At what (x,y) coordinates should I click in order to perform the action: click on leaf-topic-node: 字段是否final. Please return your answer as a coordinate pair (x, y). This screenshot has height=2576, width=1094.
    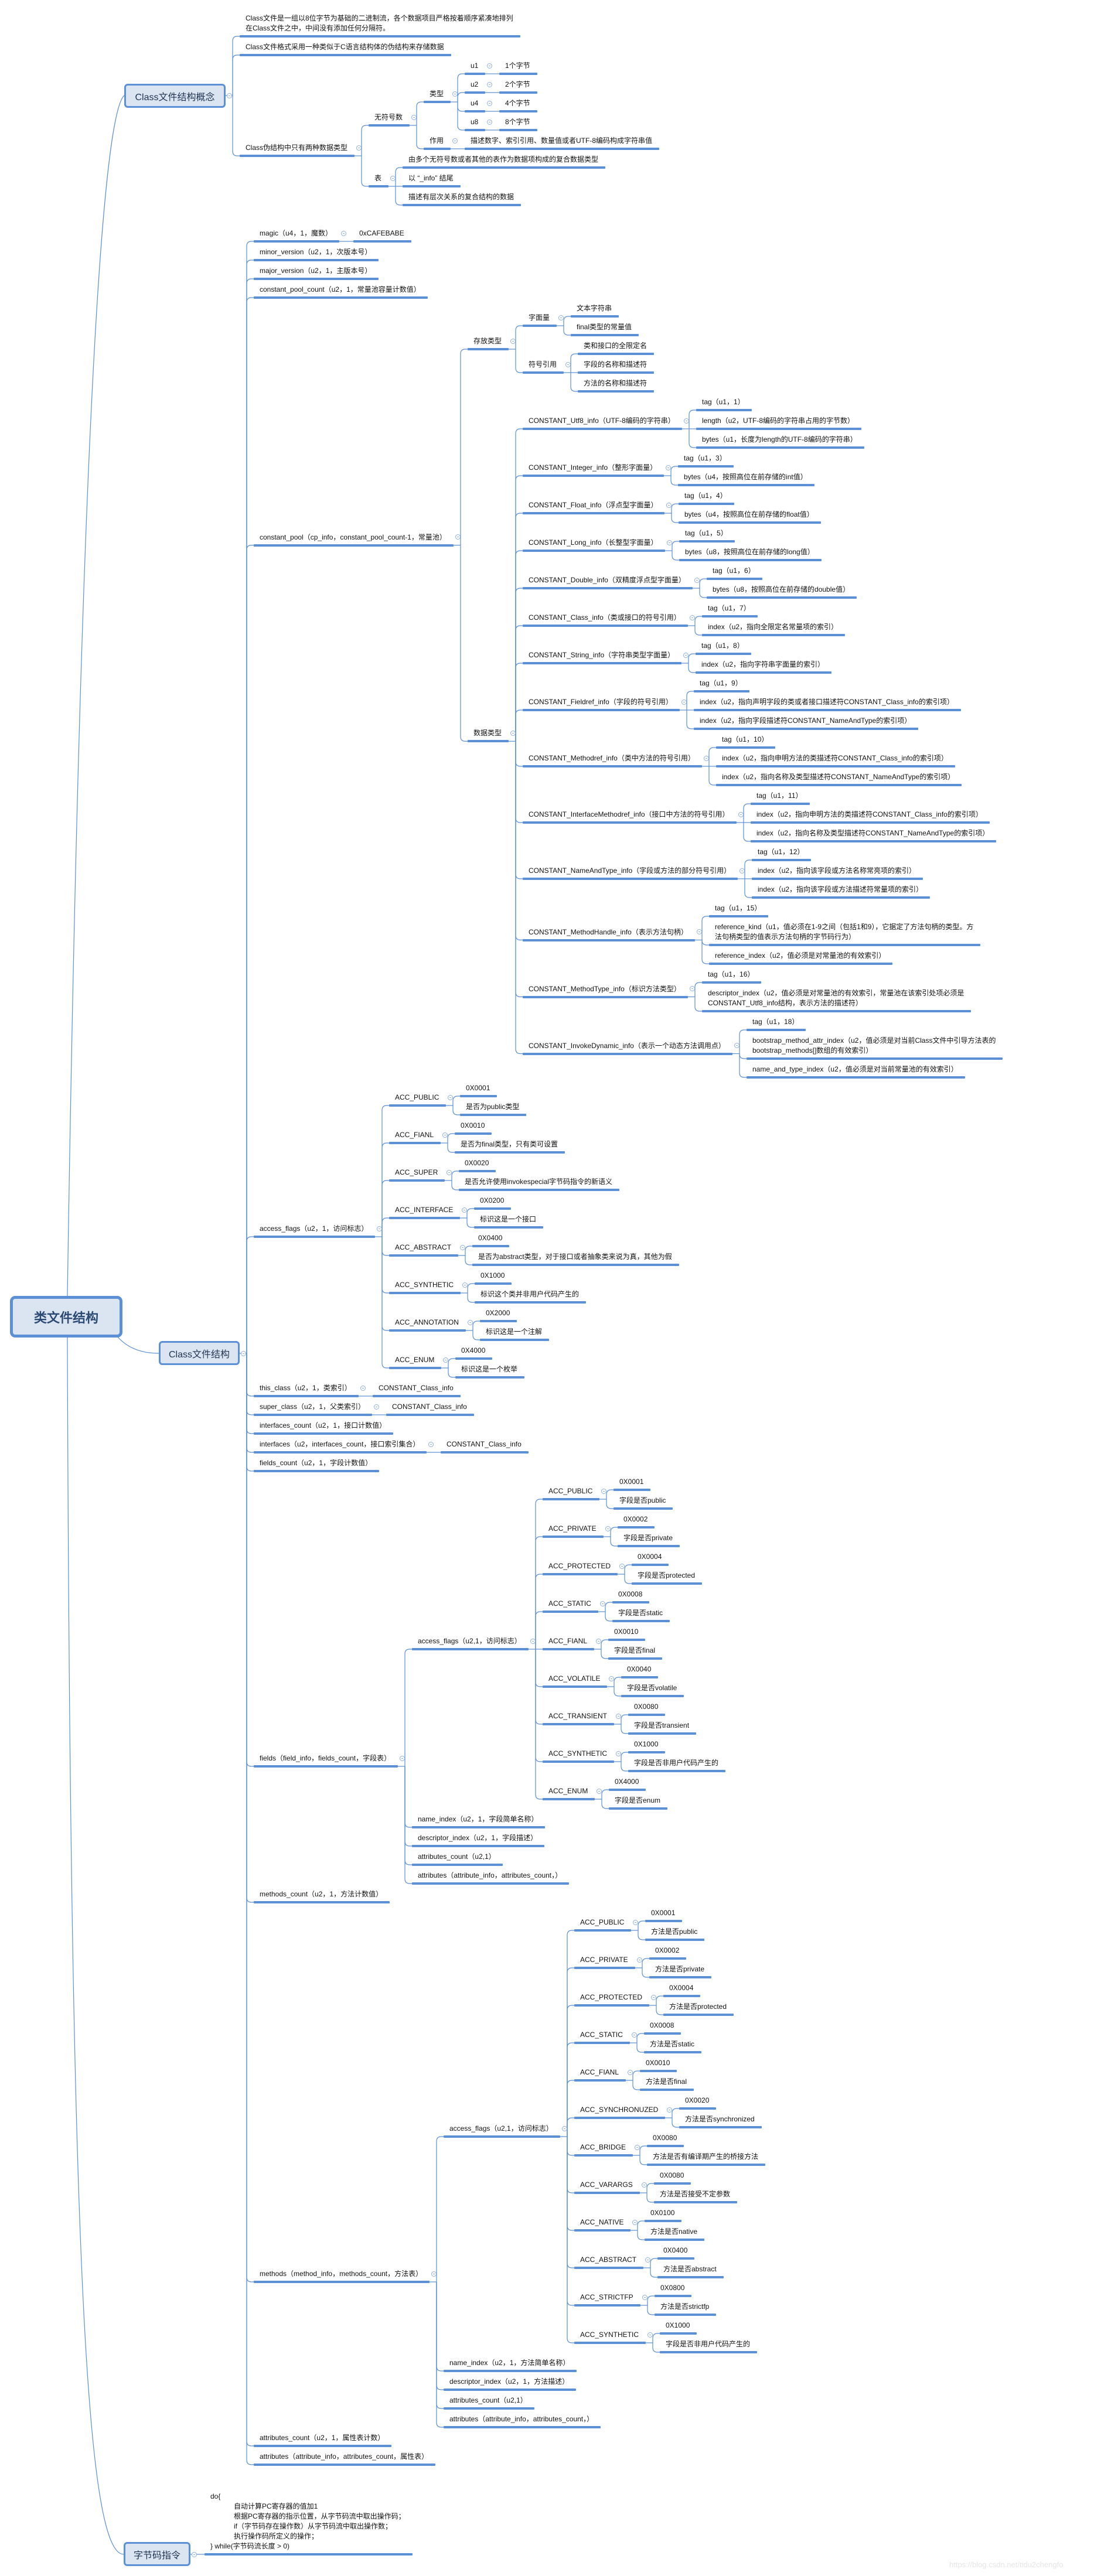
    Looking at the image, I should click on (634, 1651).